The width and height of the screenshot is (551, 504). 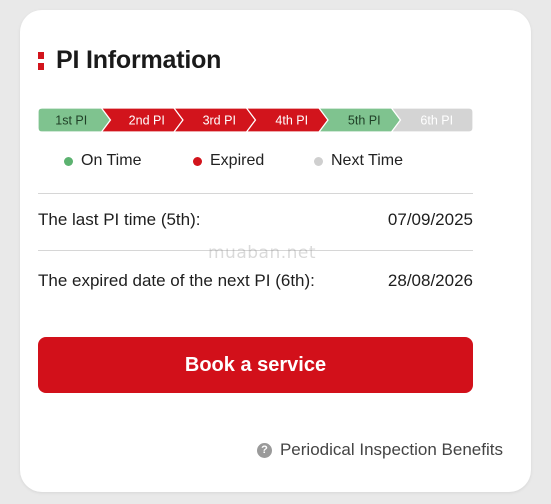 I want to click on status-legend: On Time Expired Next Time, so click(x=255, y=162).